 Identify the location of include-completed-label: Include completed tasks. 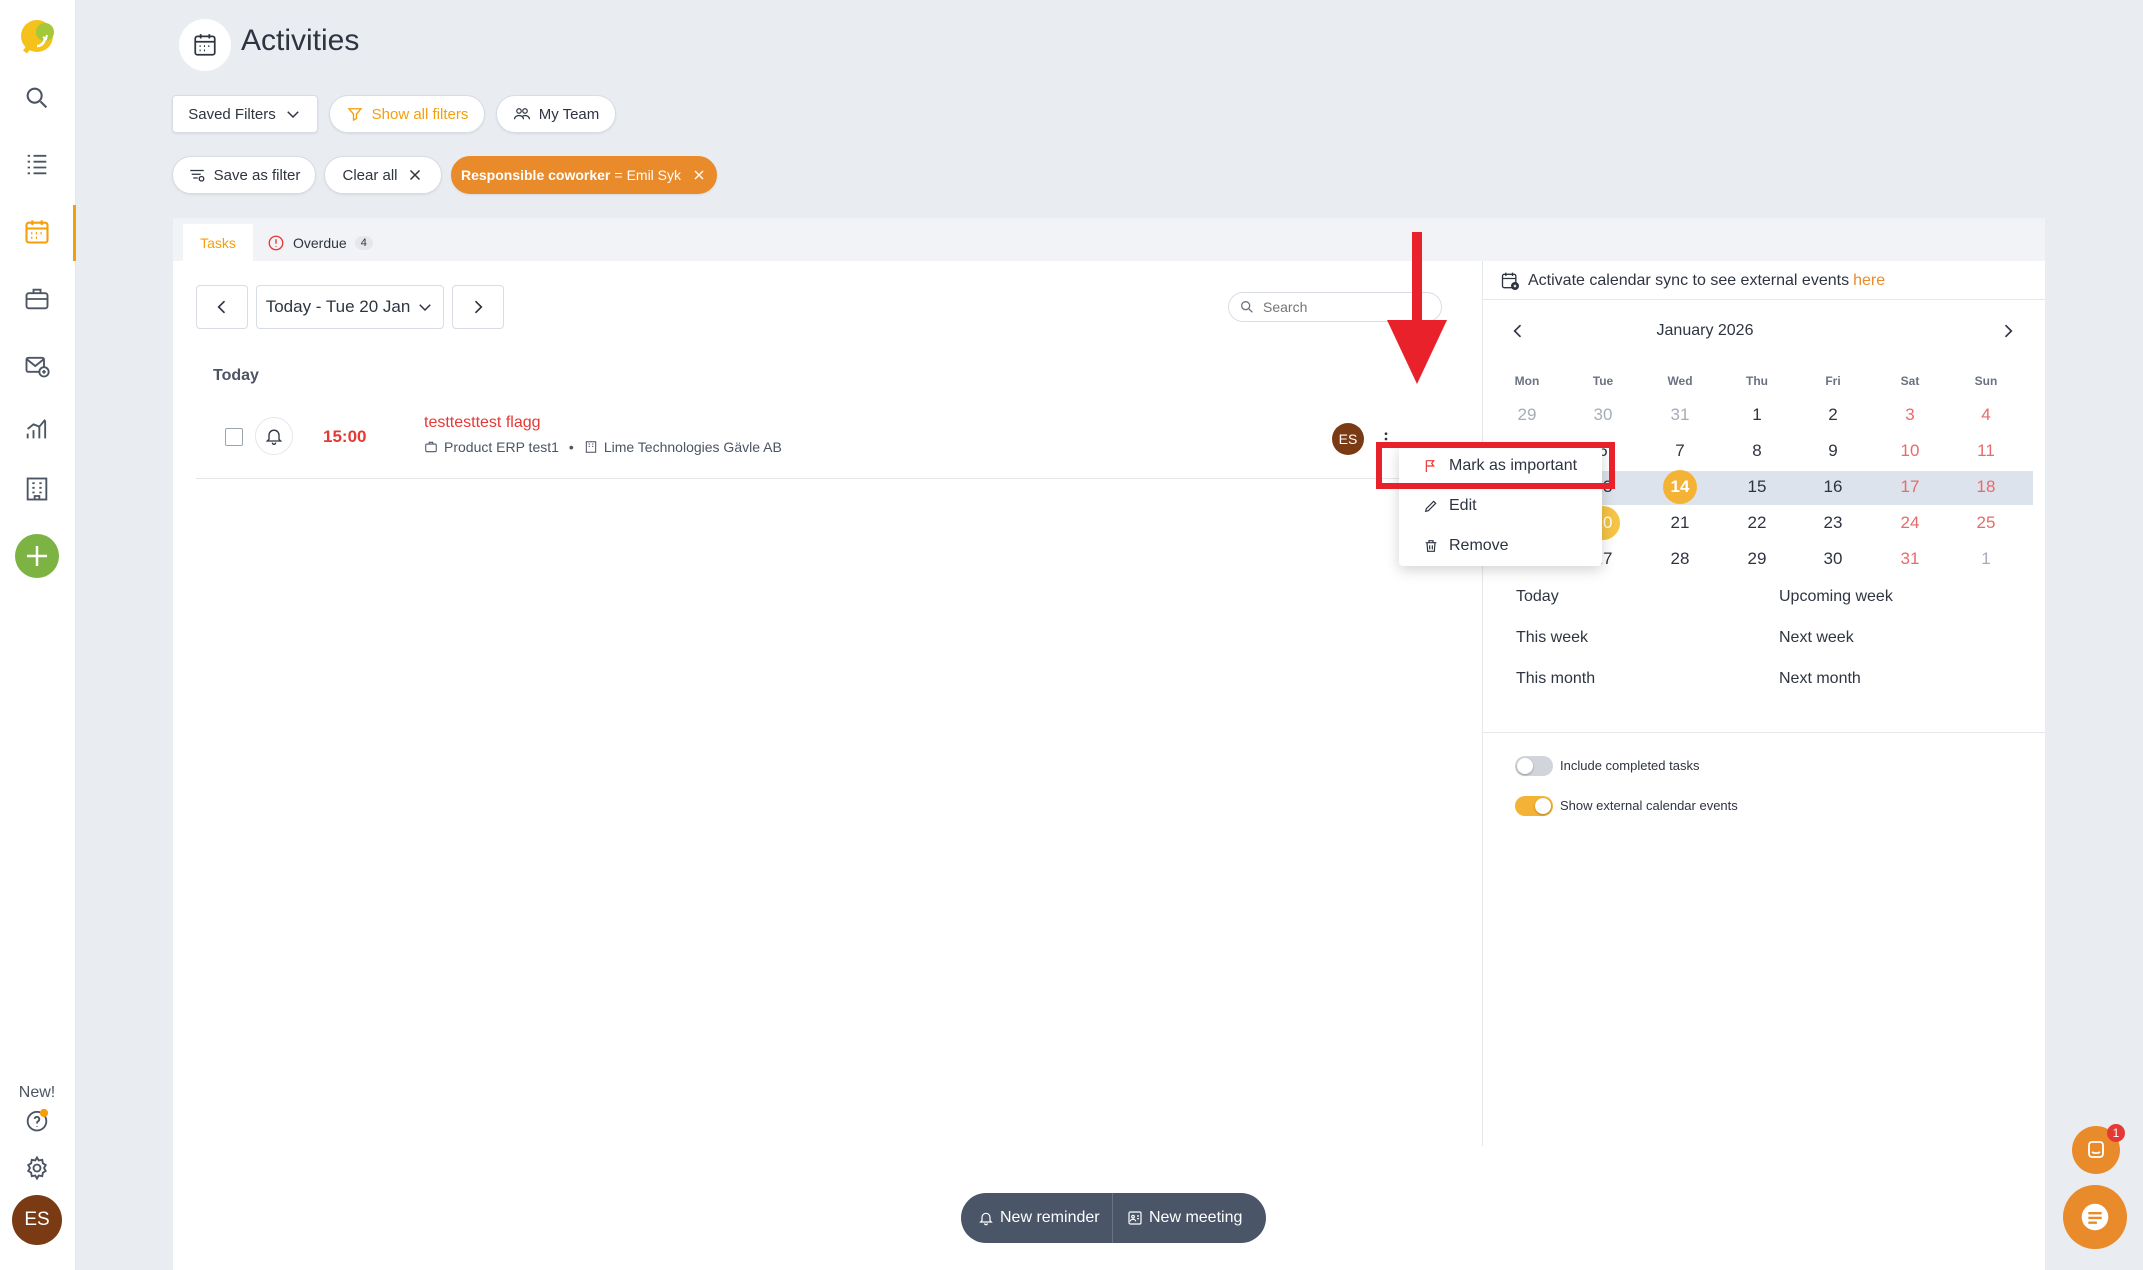
(1630, 765).